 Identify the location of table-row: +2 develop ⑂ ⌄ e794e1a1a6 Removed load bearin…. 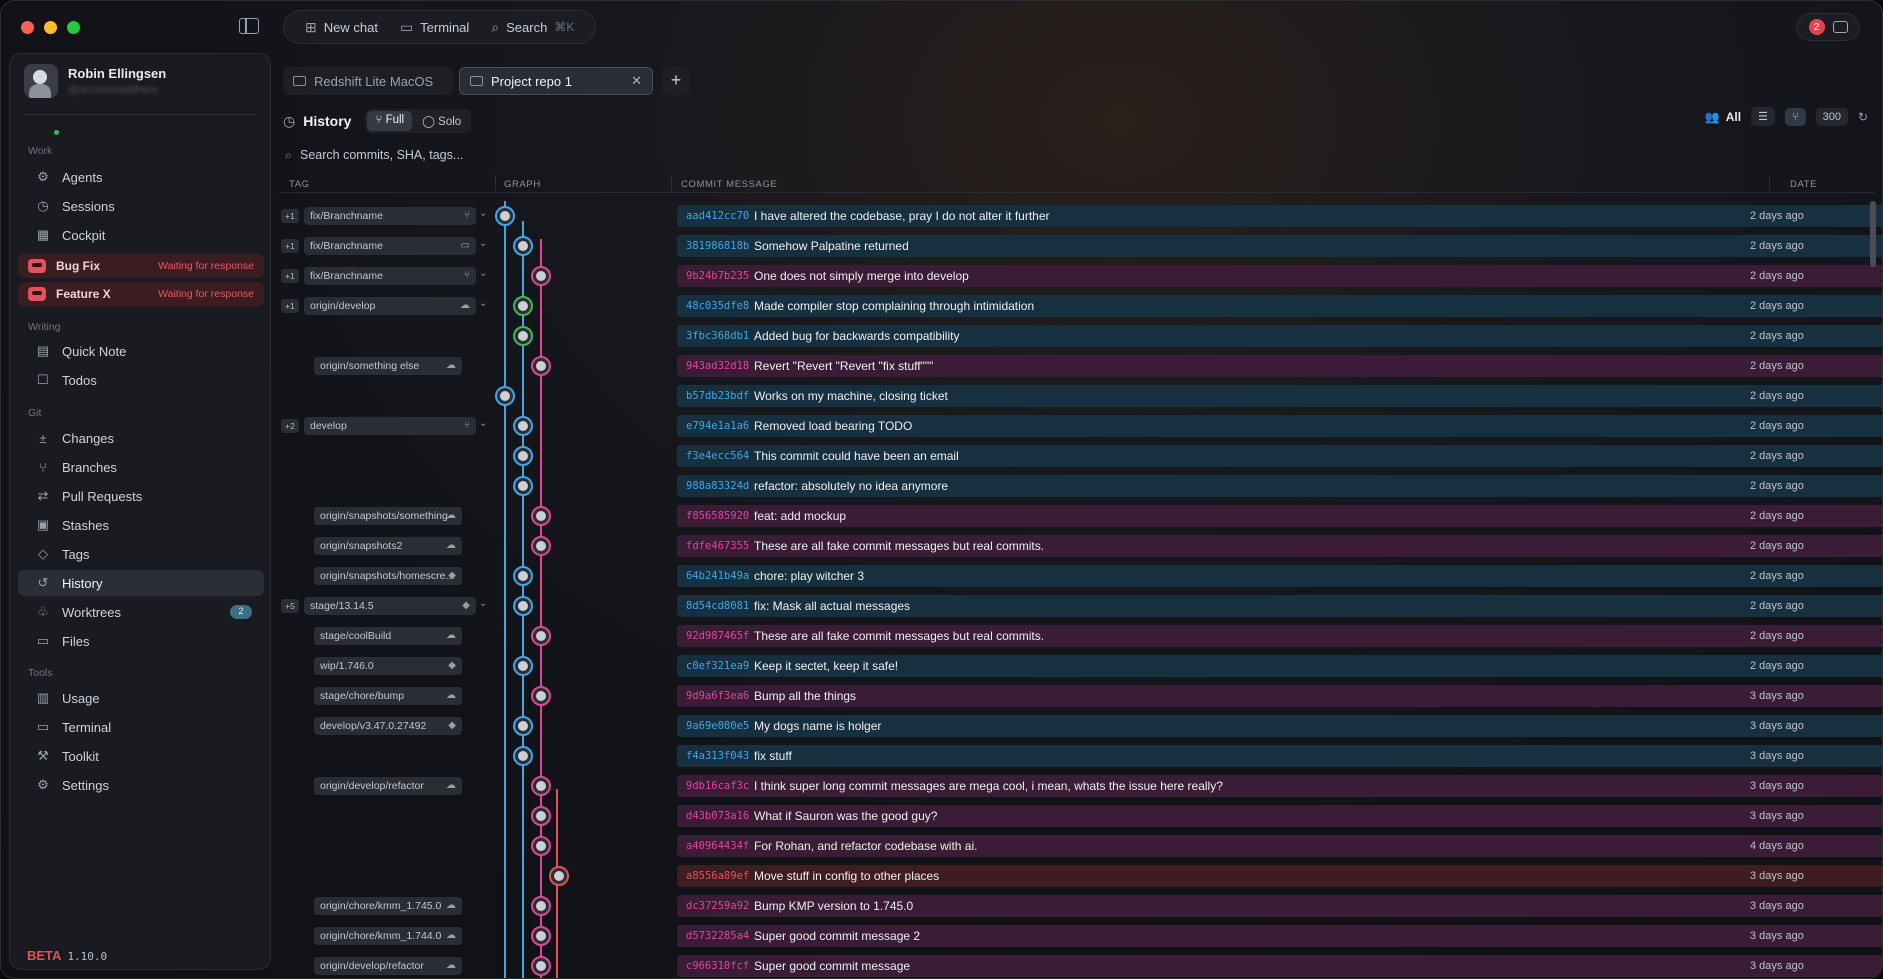
(1080, 426).